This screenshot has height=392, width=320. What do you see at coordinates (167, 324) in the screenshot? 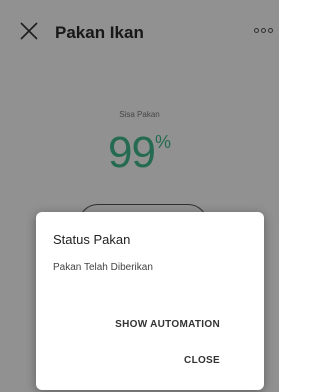
I see `show-automation-button: SHOW AUTOMATION` at bounding box center [167, 324].